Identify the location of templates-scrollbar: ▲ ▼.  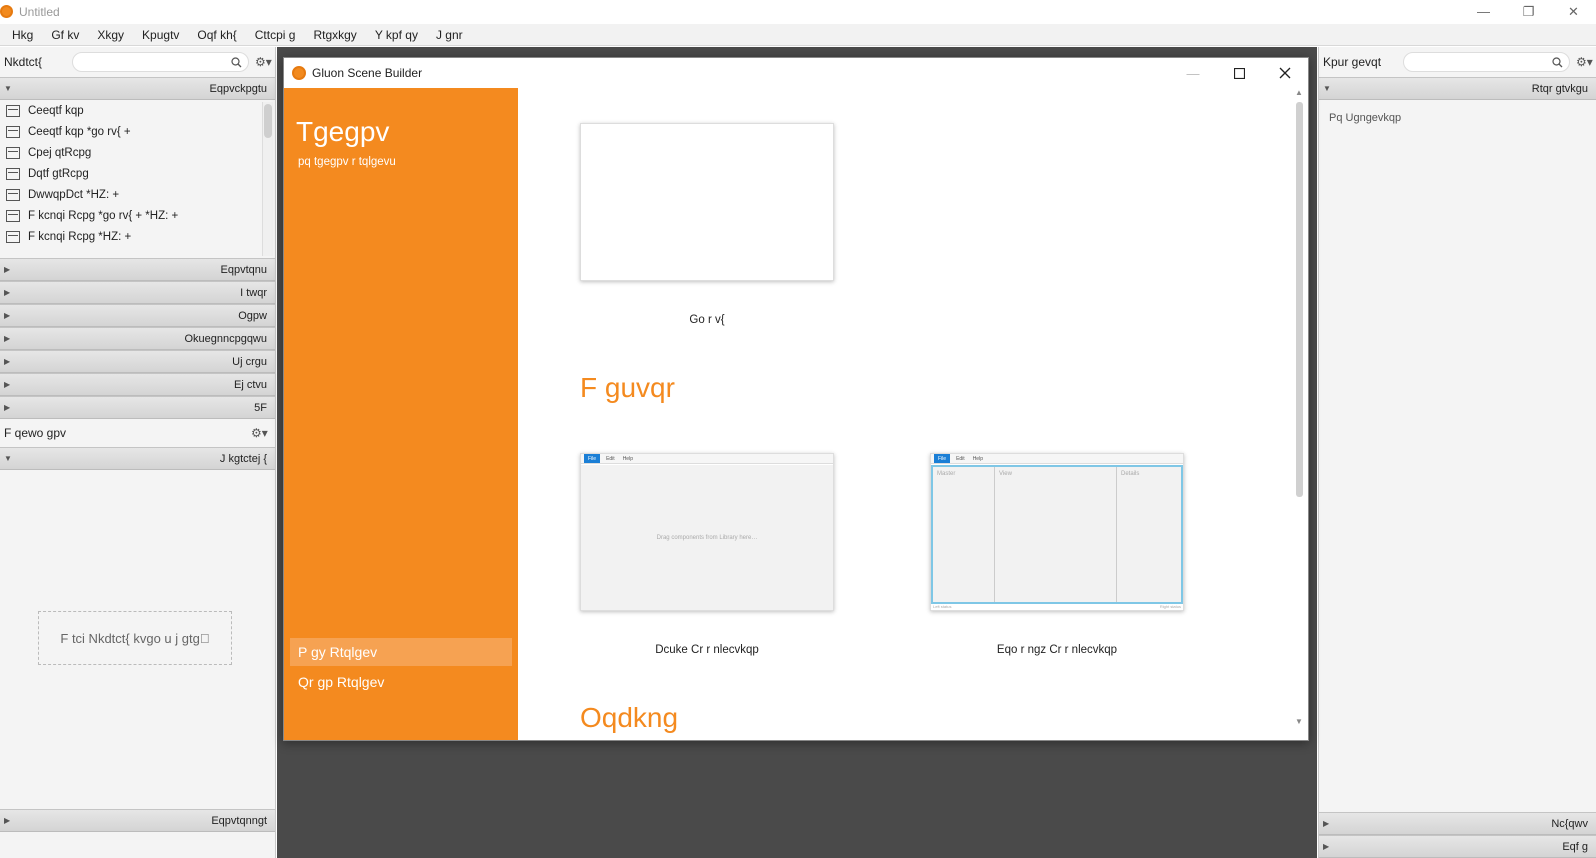
(1300, 407).